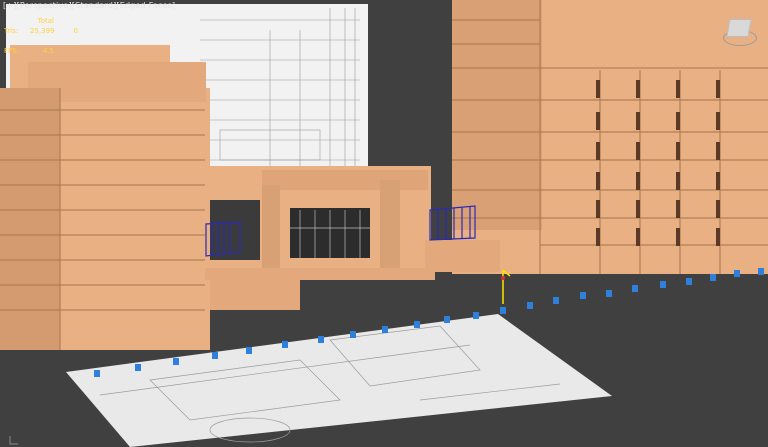  I want to click on stats-fps-label: FPS:, so click(12, 51).